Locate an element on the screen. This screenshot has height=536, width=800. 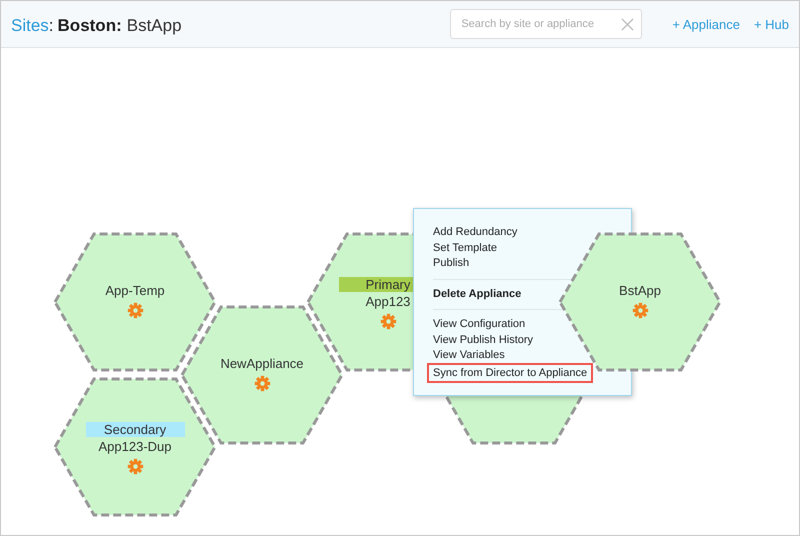
menu-item: Sync from Director to Appliance is located at coordinates (510, 372).